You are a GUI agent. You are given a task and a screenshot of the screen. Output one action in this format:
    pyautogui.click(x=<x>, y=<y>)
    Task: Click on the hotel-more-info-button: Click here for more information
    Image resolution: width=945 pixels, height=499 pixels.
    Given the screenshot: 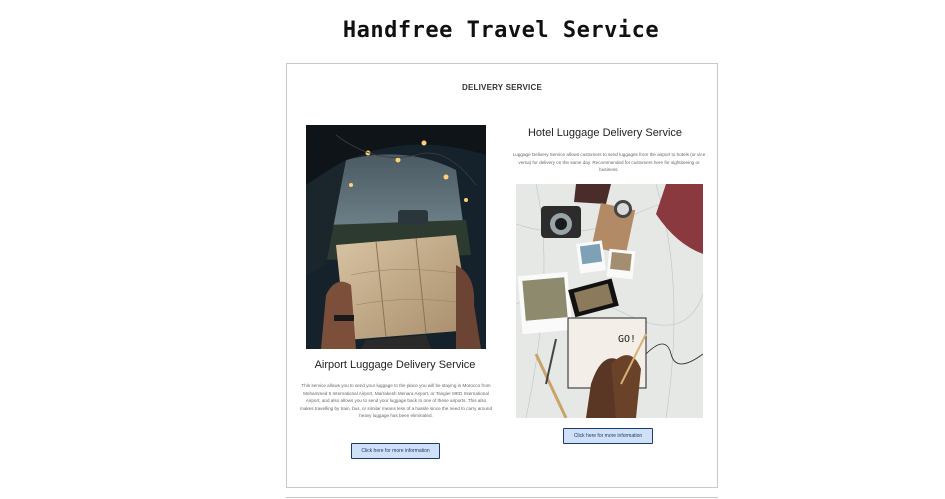 What is the action you would take?
    pyautogui.click(x=608, y=436)
    